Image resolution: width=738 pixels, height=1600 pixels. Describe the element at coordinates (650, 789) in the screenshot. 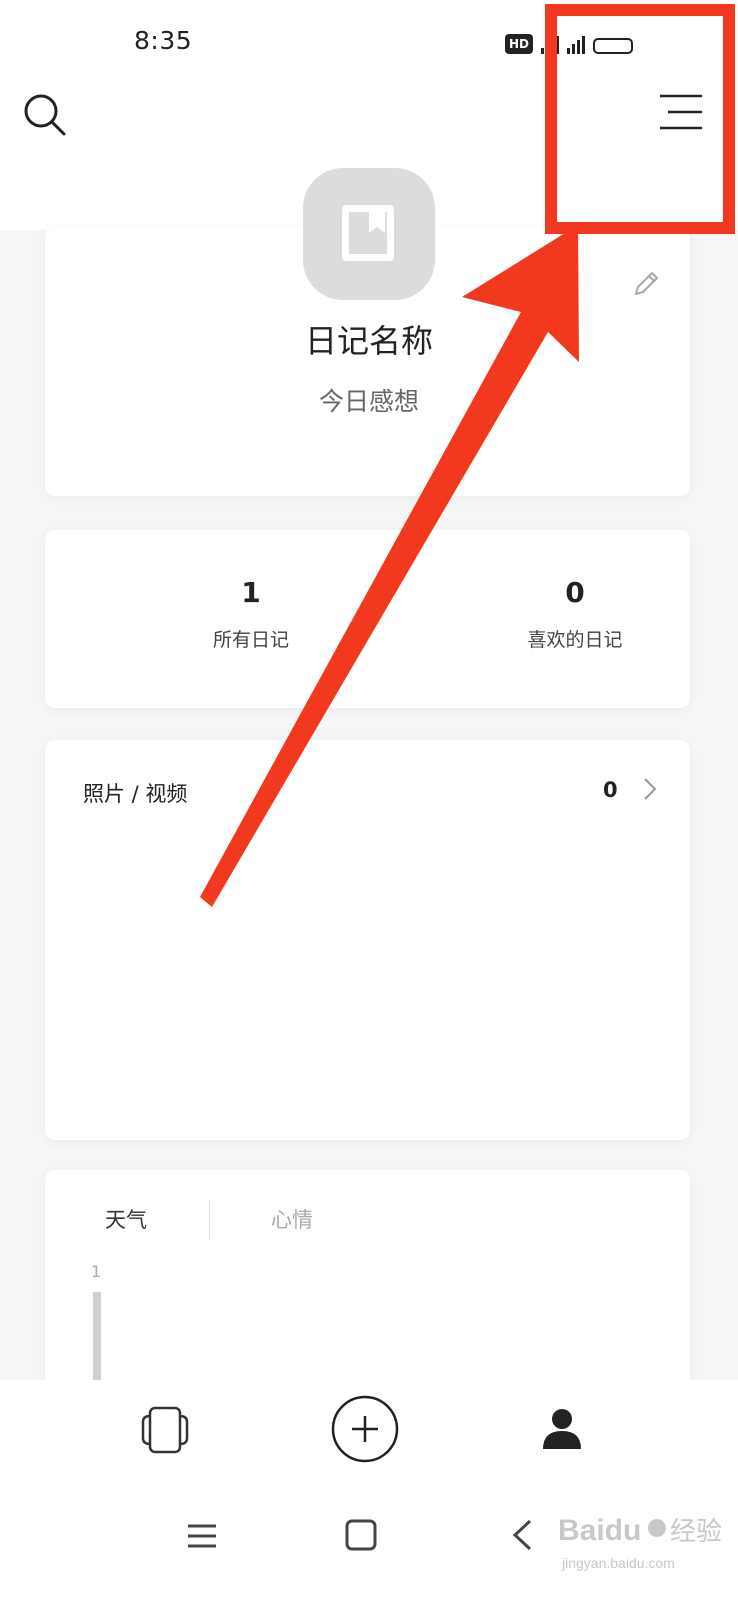

I see `chevron-right-icon` at that location.